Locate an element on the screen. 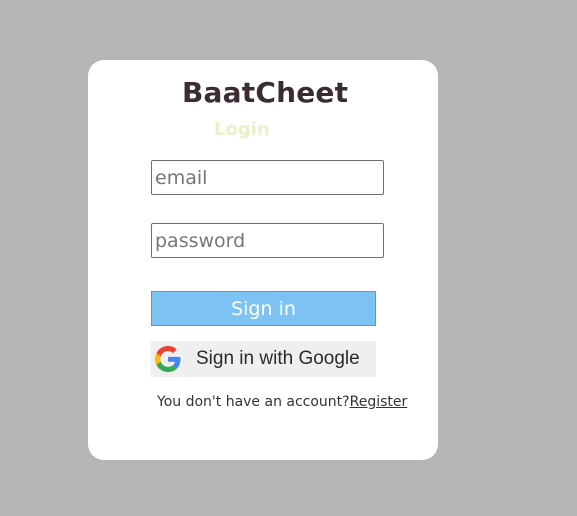 The height and width of the screenshot is (516, 577). email-input is located at coordinates (267, 177).